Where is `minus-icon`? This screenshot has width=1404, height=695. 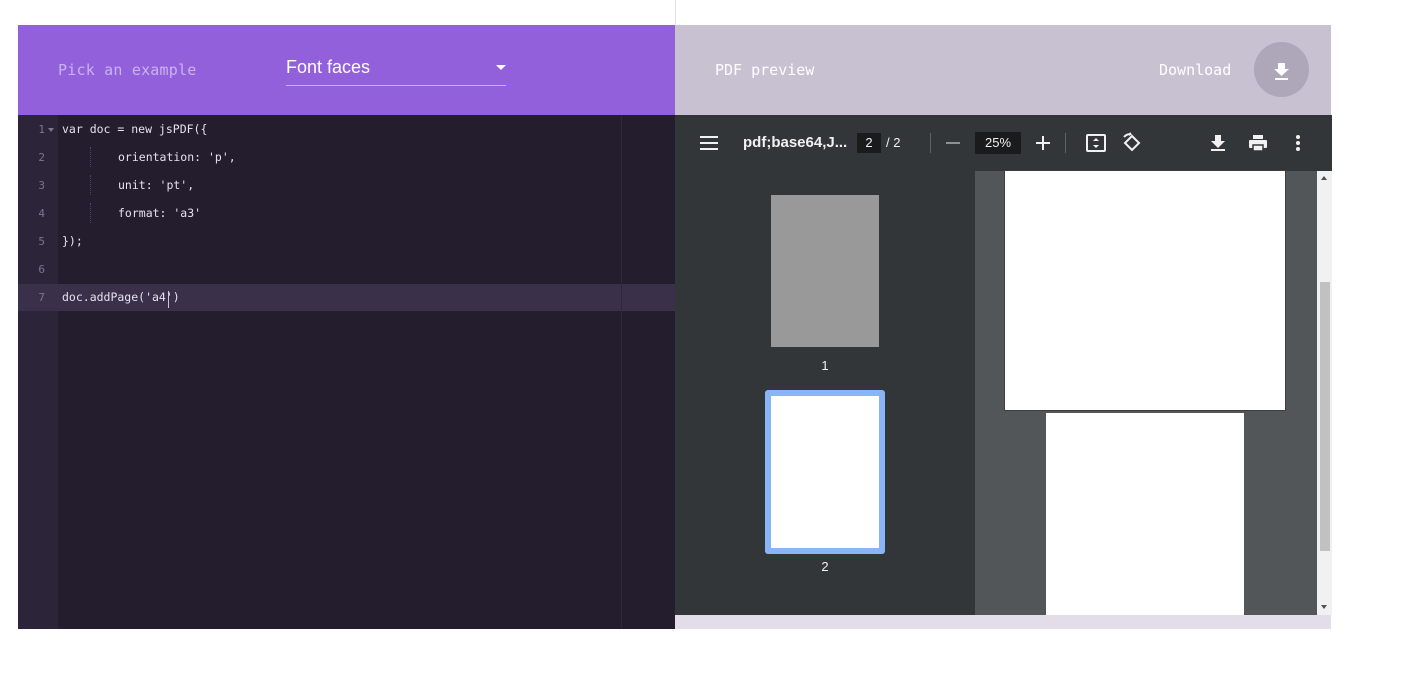
minus-icon is located at coordinates (953, 143).